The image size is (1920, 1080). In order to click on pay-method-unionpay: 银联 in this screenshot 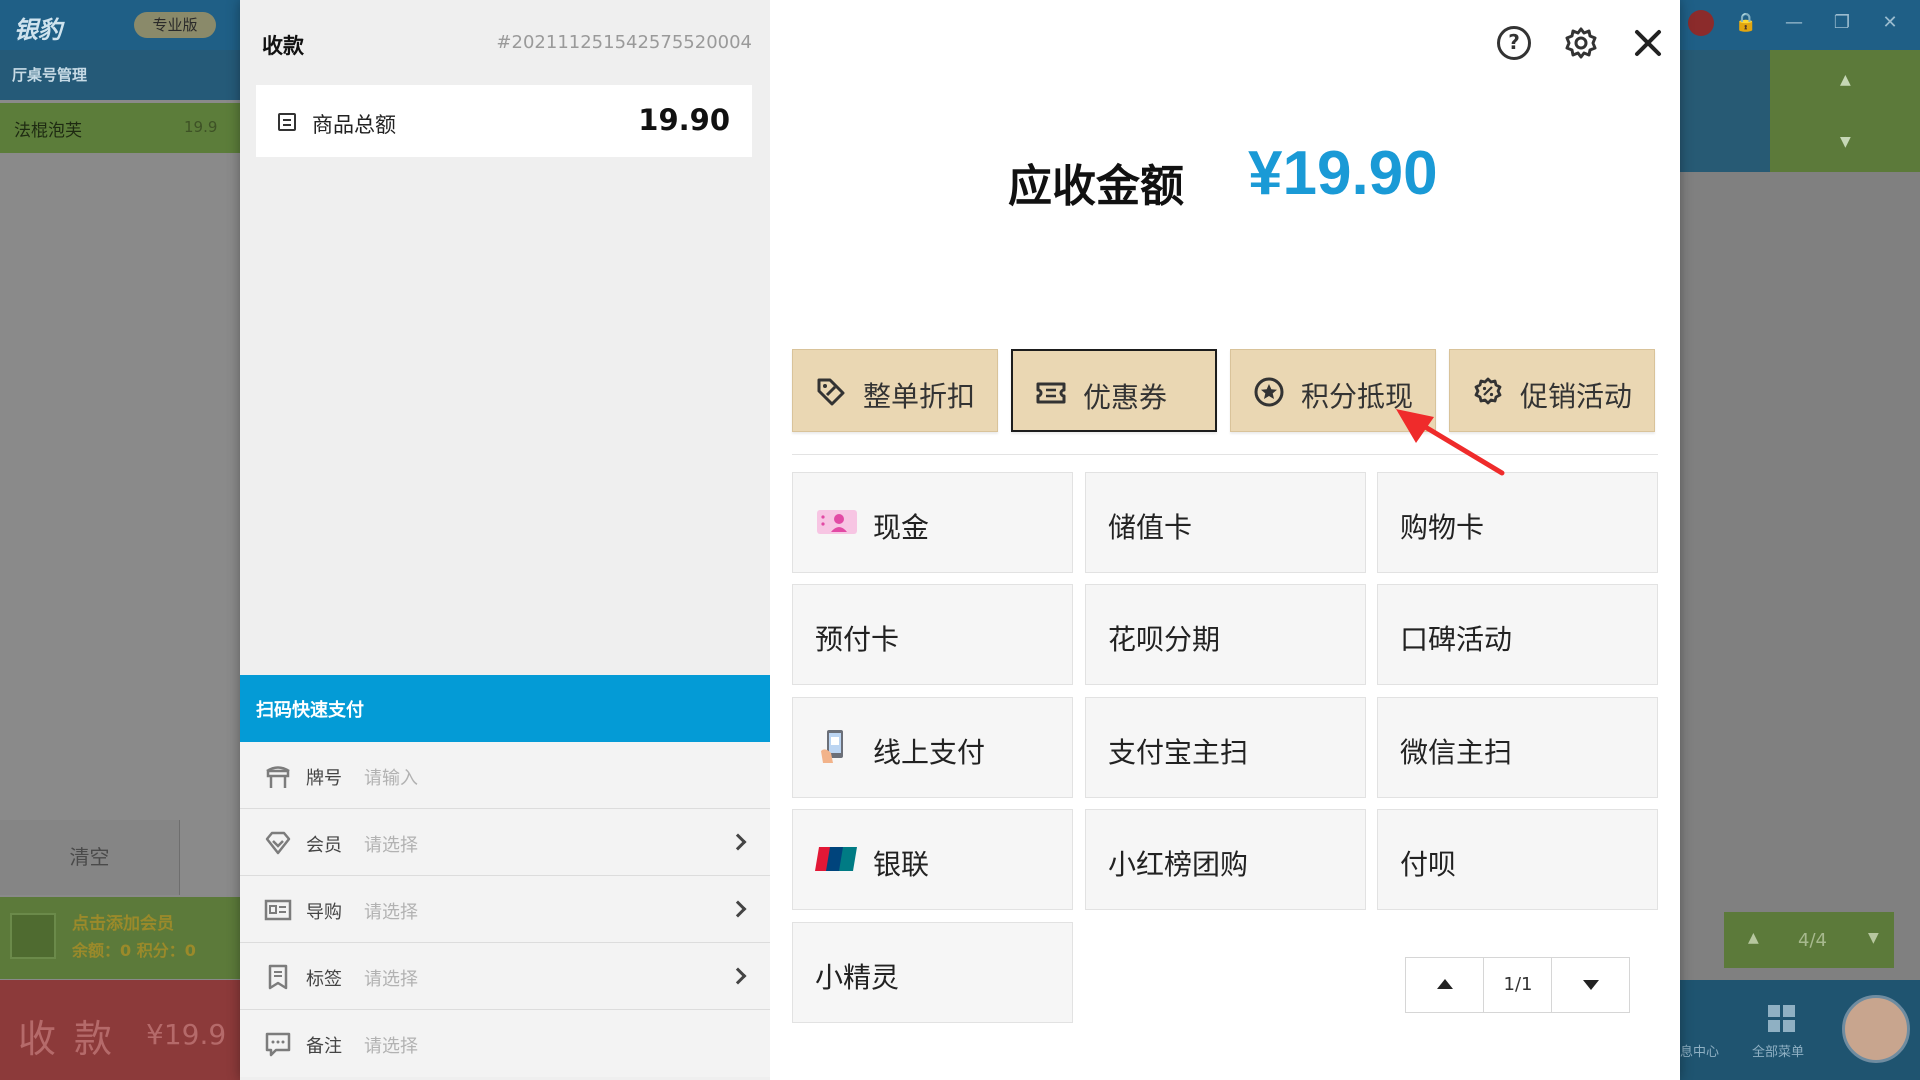, I will do `click(932, 859)`.